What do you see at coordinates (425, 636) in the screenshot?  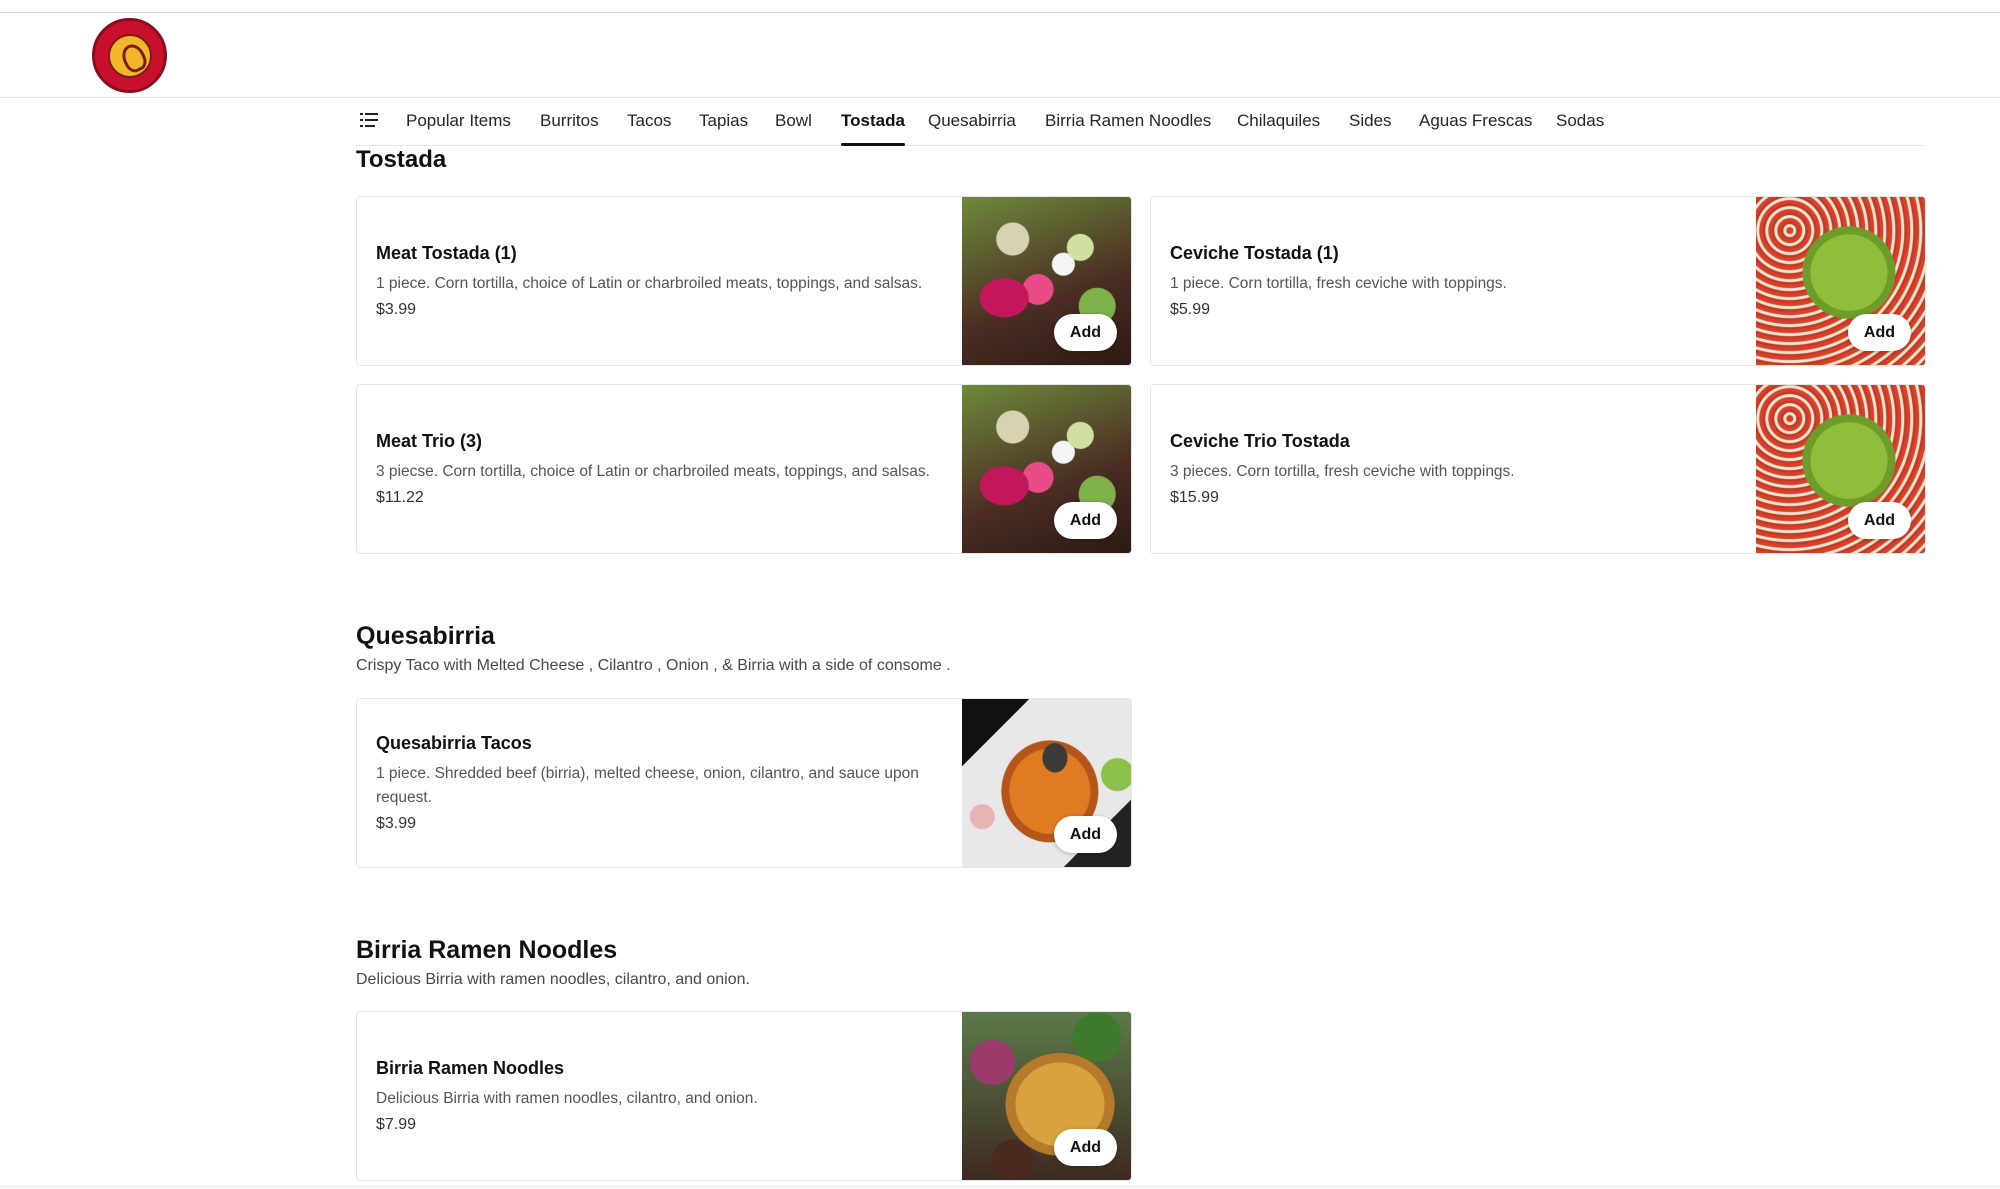 I see `section-title-quesabirria: Quesabirria` at bounding box center [425, 636].